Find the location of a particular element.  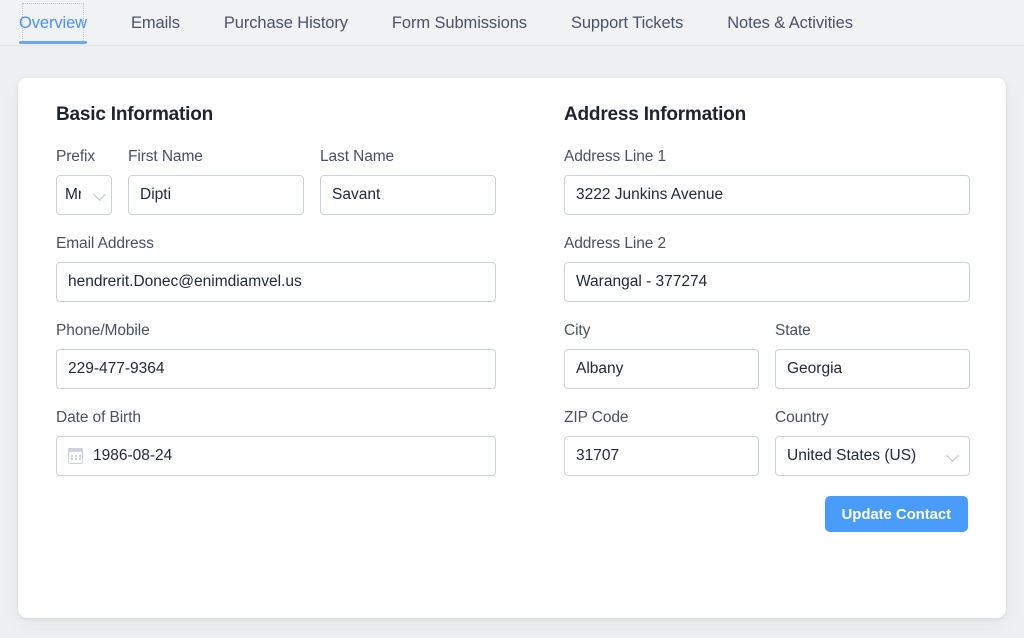

address-line-2-field: Address Line 2 Warangal - 377274 is located at coordinates (767, 268).